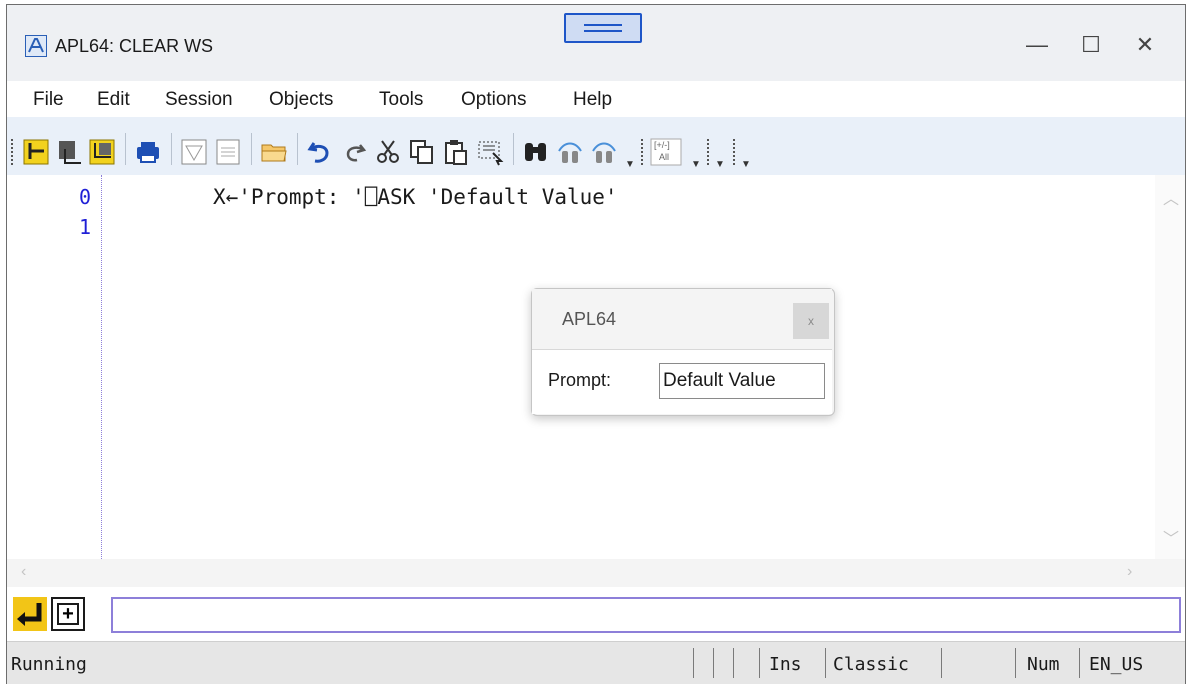 This screenshot has height=689, width=1193. I want to click on window-title: APL64: CLEAR WS, so click(134, 46).